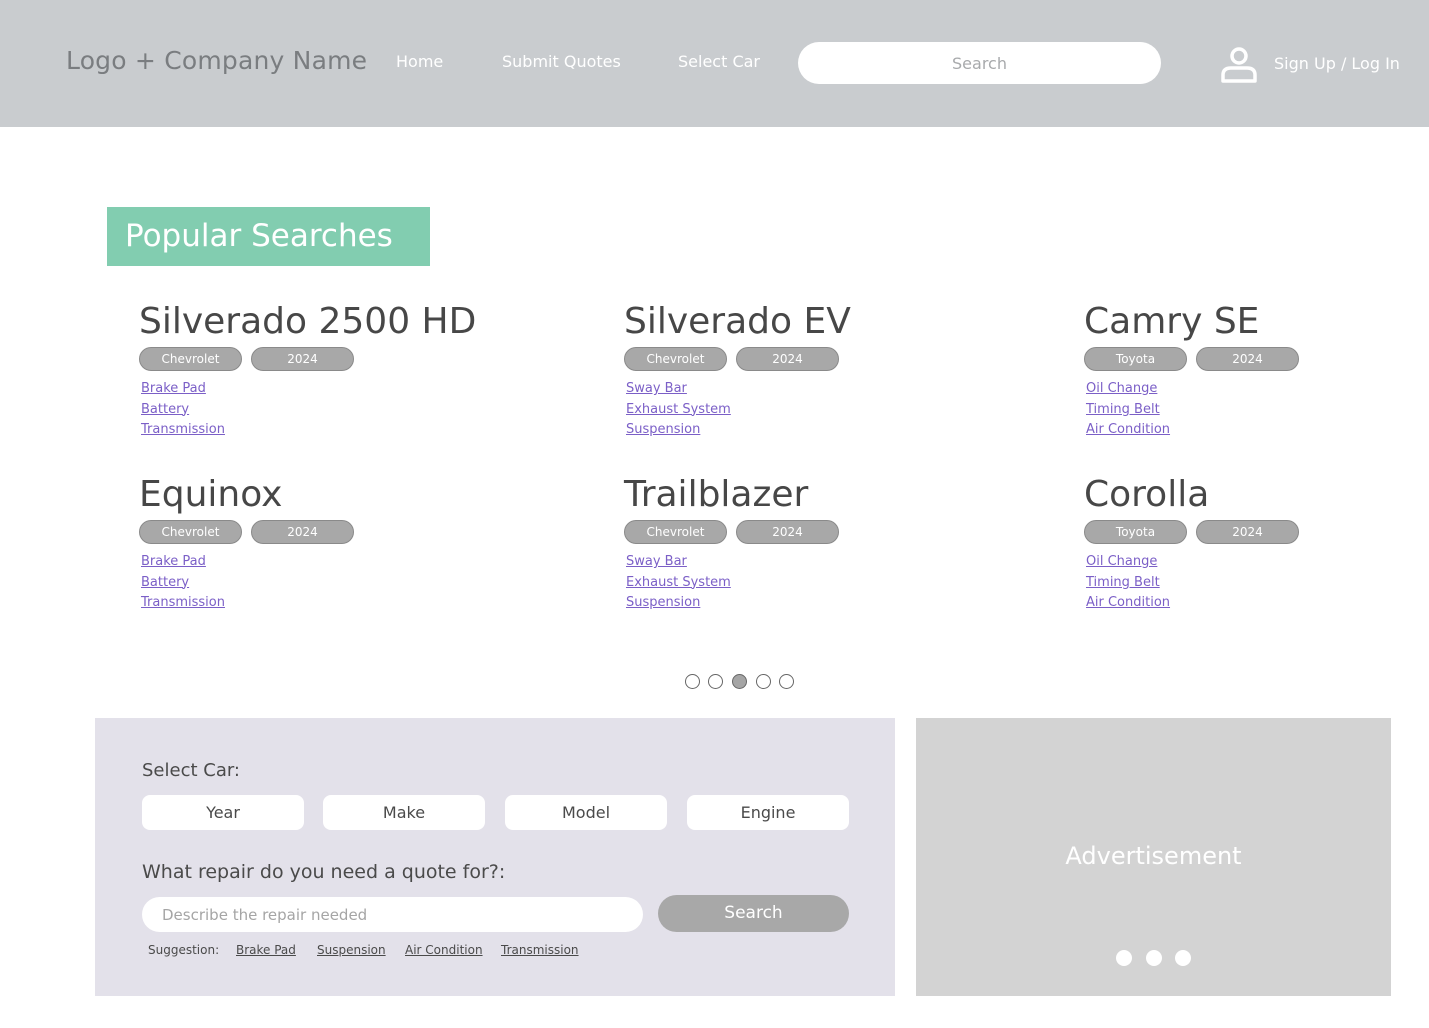  Describe the element at coordinates (1337, 63) in the screenshot. I see `sign-up-login-link: Sign Up / Log In` at that location.